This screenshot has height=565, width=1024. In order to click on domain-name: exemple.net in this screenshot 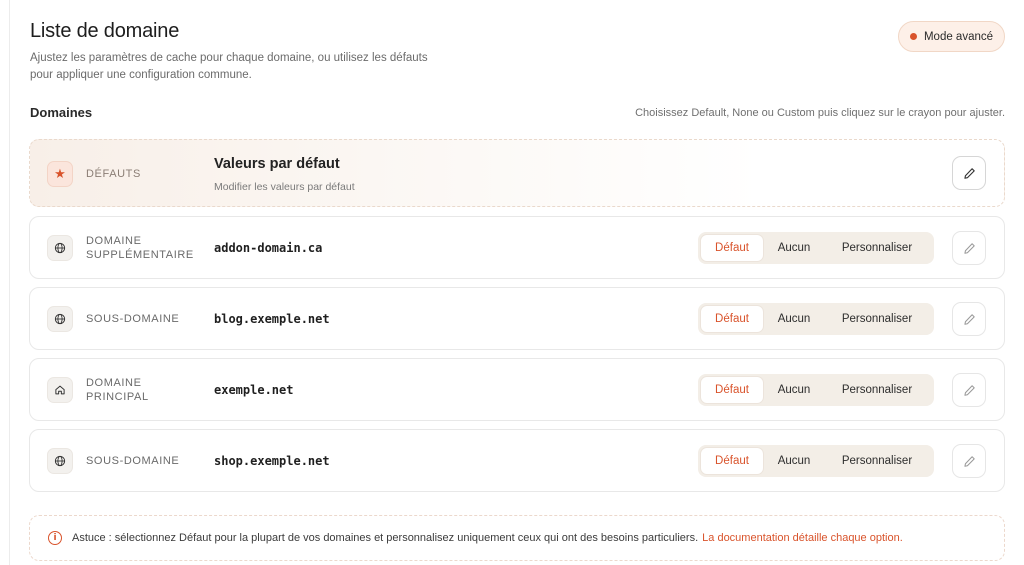, I will do `click(254, 390)`.